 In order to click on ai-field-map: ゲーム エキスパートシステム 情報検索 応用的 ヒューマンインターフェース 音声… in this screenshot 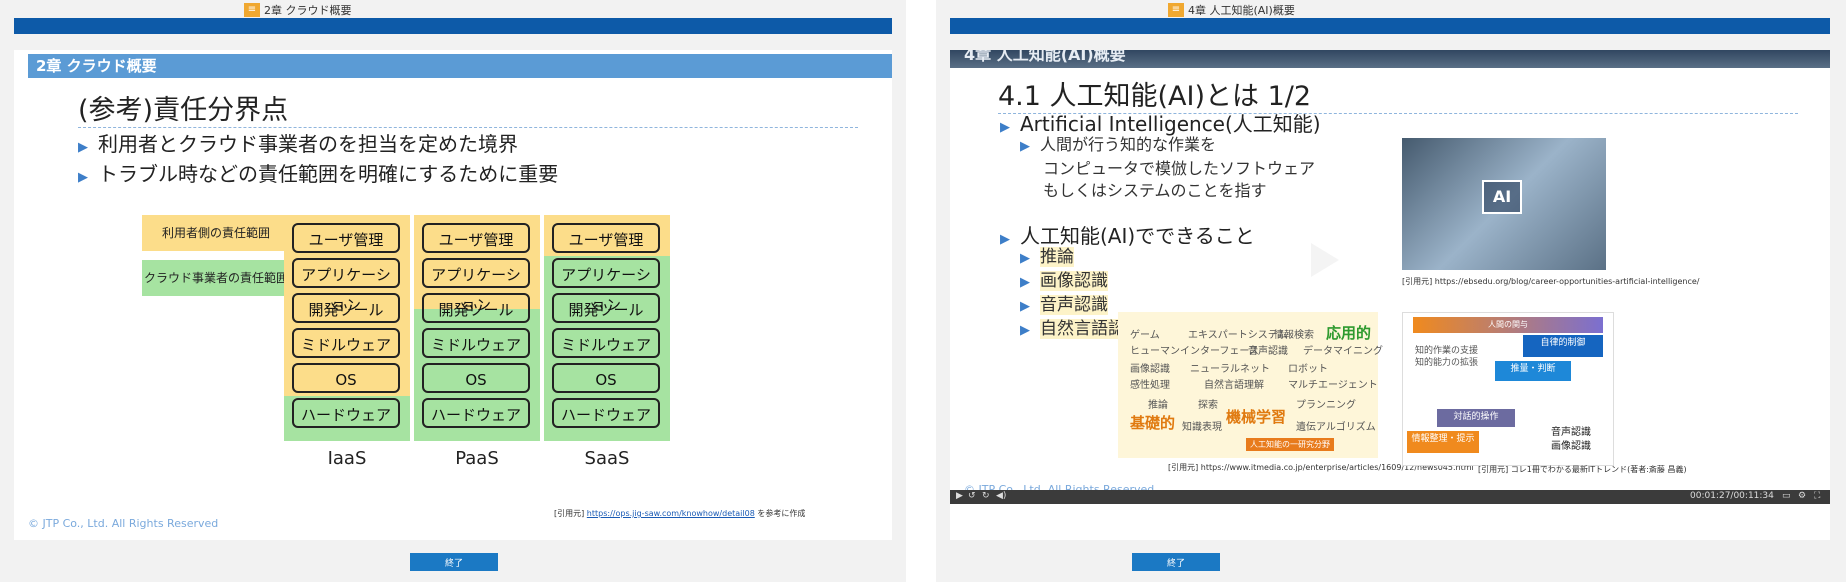, I will do `click(1250, 385)`.